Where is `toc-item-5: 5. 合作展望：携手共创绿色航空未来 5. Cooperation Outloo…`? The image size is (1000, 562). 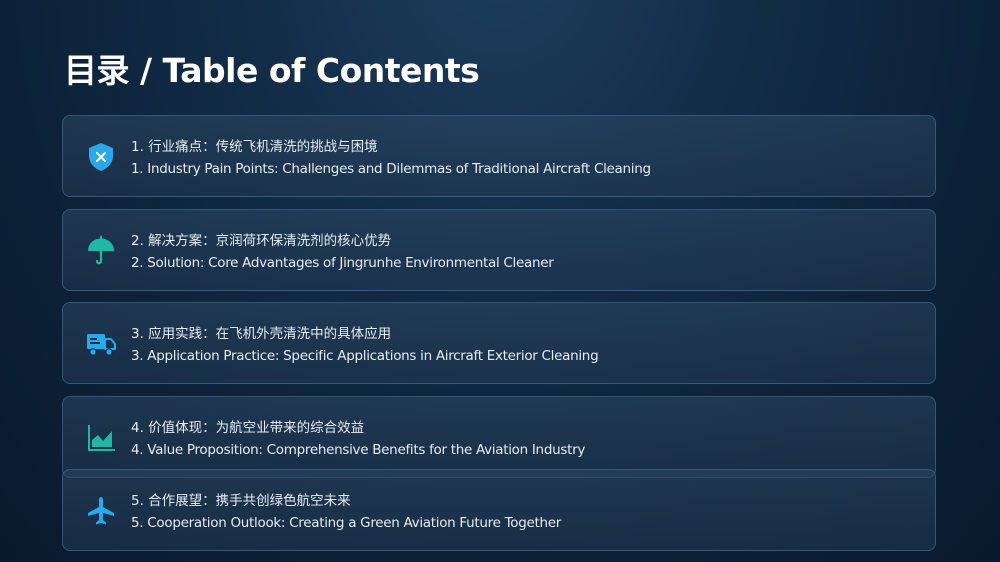 toc-item-5: 5. 合作展望：携手共创绿色航空未来 5. Cooperation Outloo… is located at coordinates (499, 510).